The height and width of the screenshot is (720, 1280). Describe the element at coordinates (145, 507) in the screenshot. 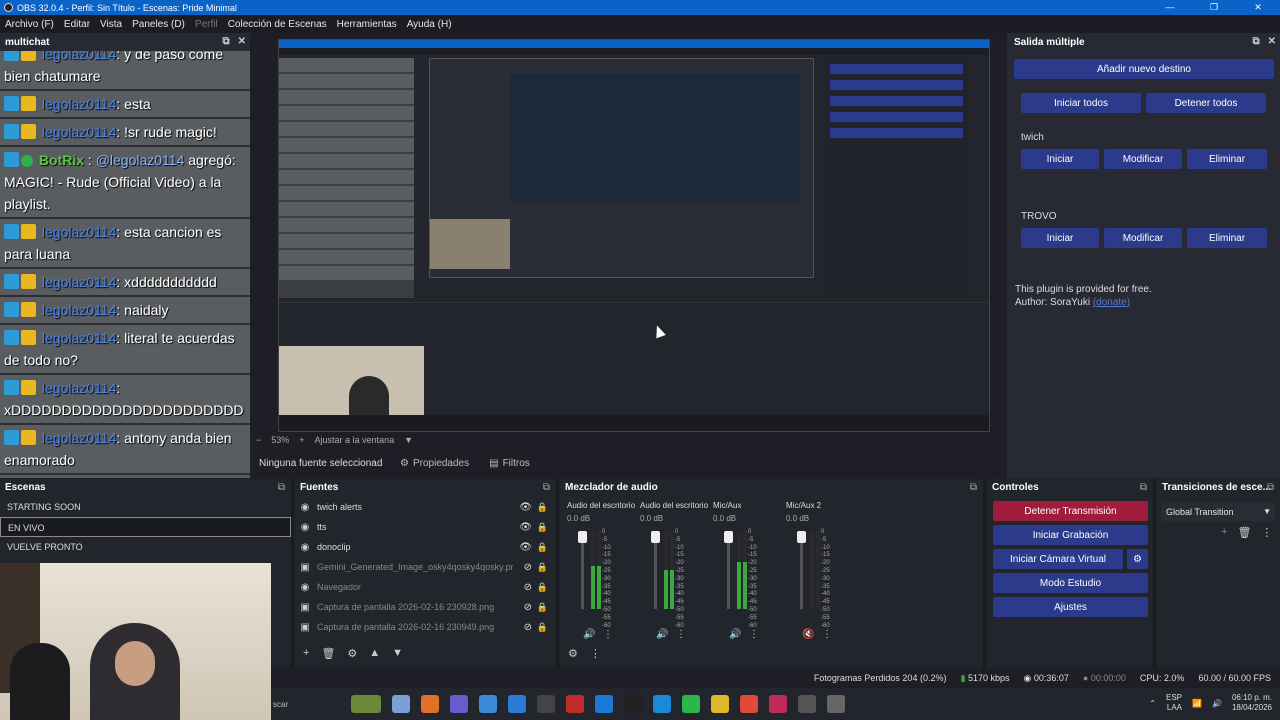

I see `scene-item: STARTING SOON` at that location.